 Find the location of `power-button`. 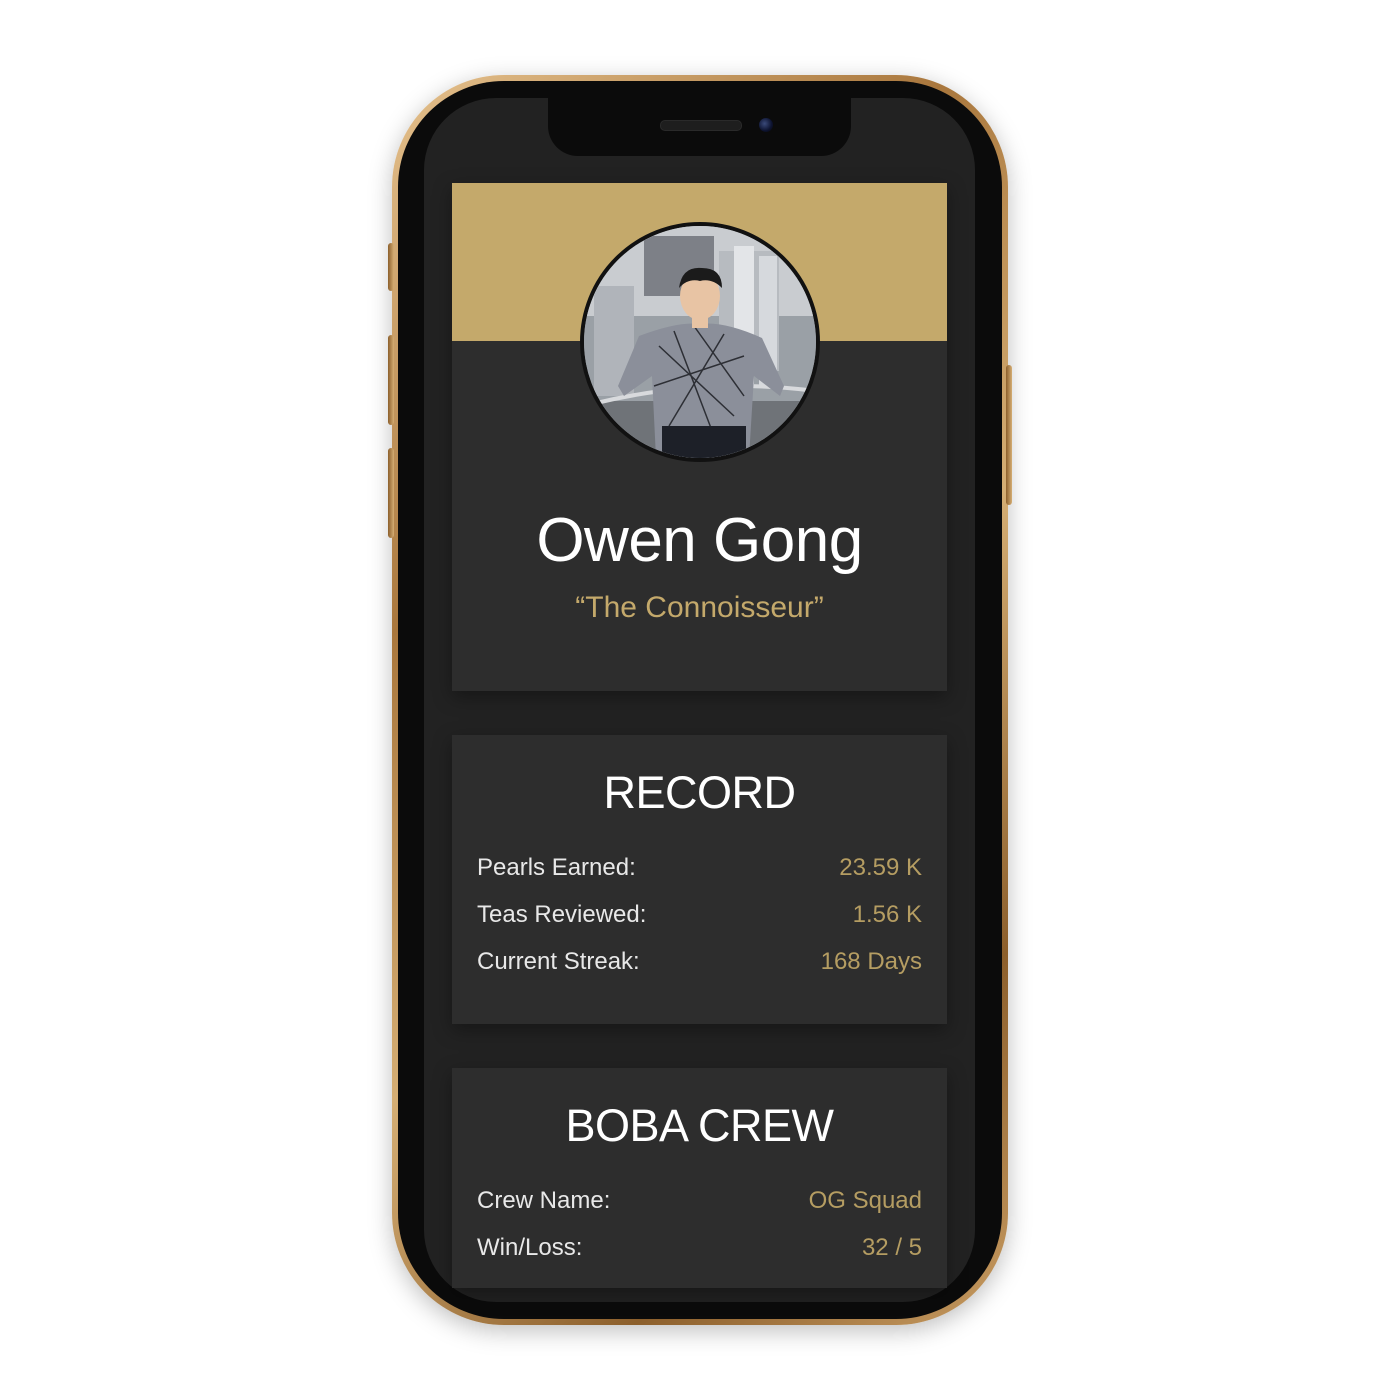

power-button is located at coordinates (1009, 435).